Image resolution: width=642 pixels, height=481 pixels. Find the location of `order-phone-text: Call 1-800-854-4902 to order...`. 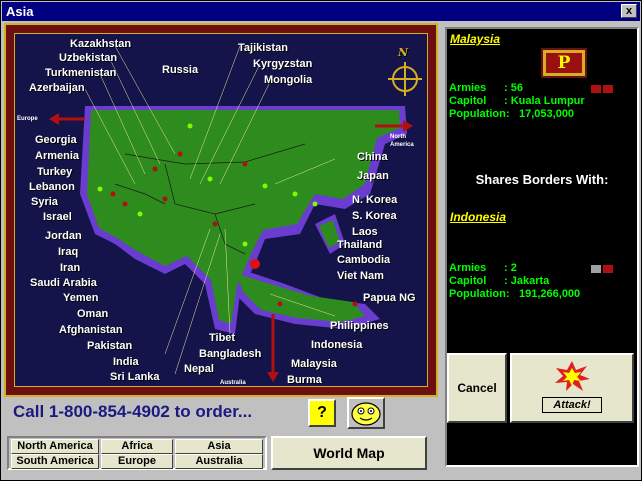

order-phone-text: Call 1-800-854-4902 to order... is located at coordinates (133, 411).